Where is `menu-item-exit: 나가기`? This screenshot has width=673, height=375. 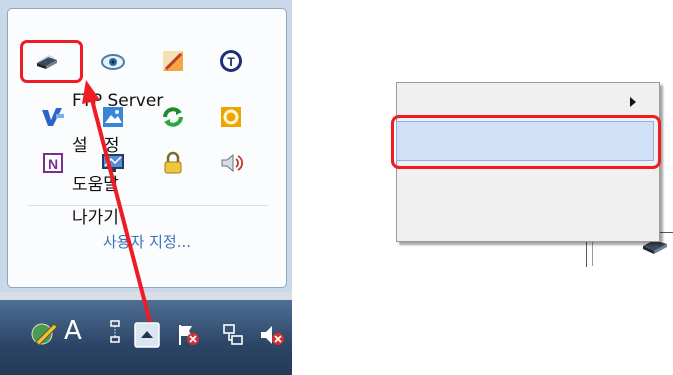
menu-item-exit: 나가기 is located at coordinates (95, 215).